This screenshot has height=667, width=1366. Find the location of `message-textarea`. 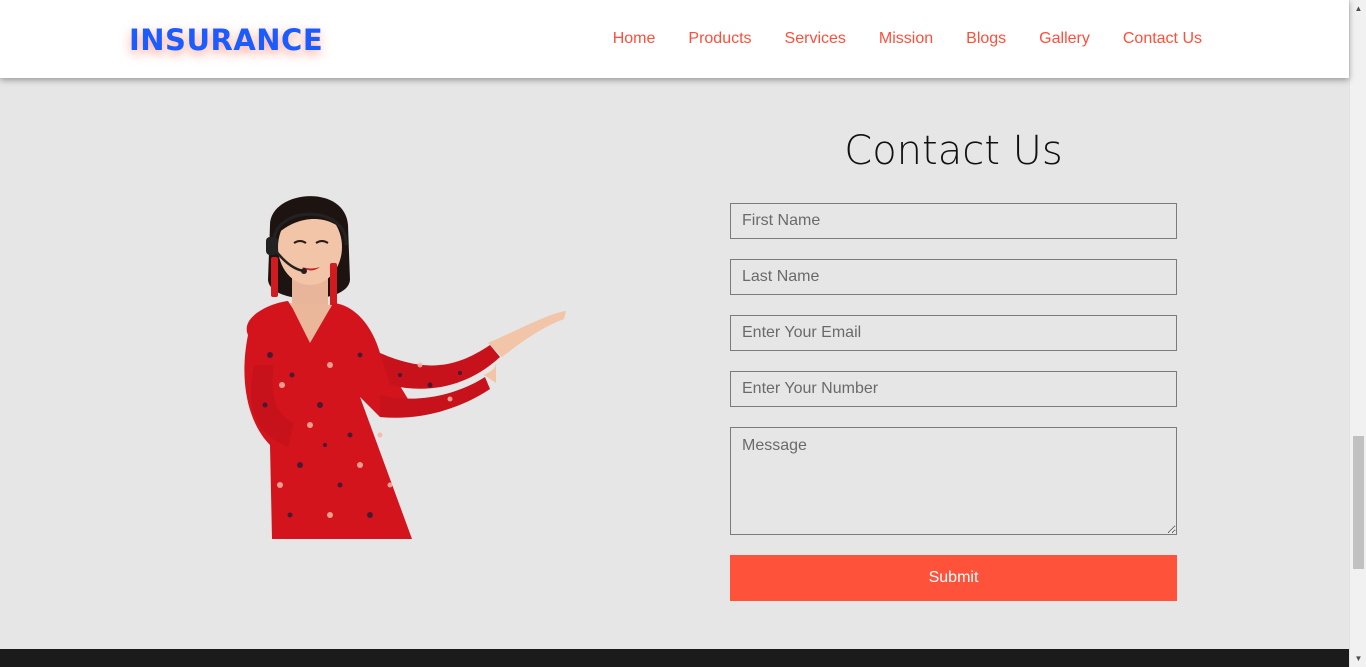

message-textarea is located at coordinates (953, 481).